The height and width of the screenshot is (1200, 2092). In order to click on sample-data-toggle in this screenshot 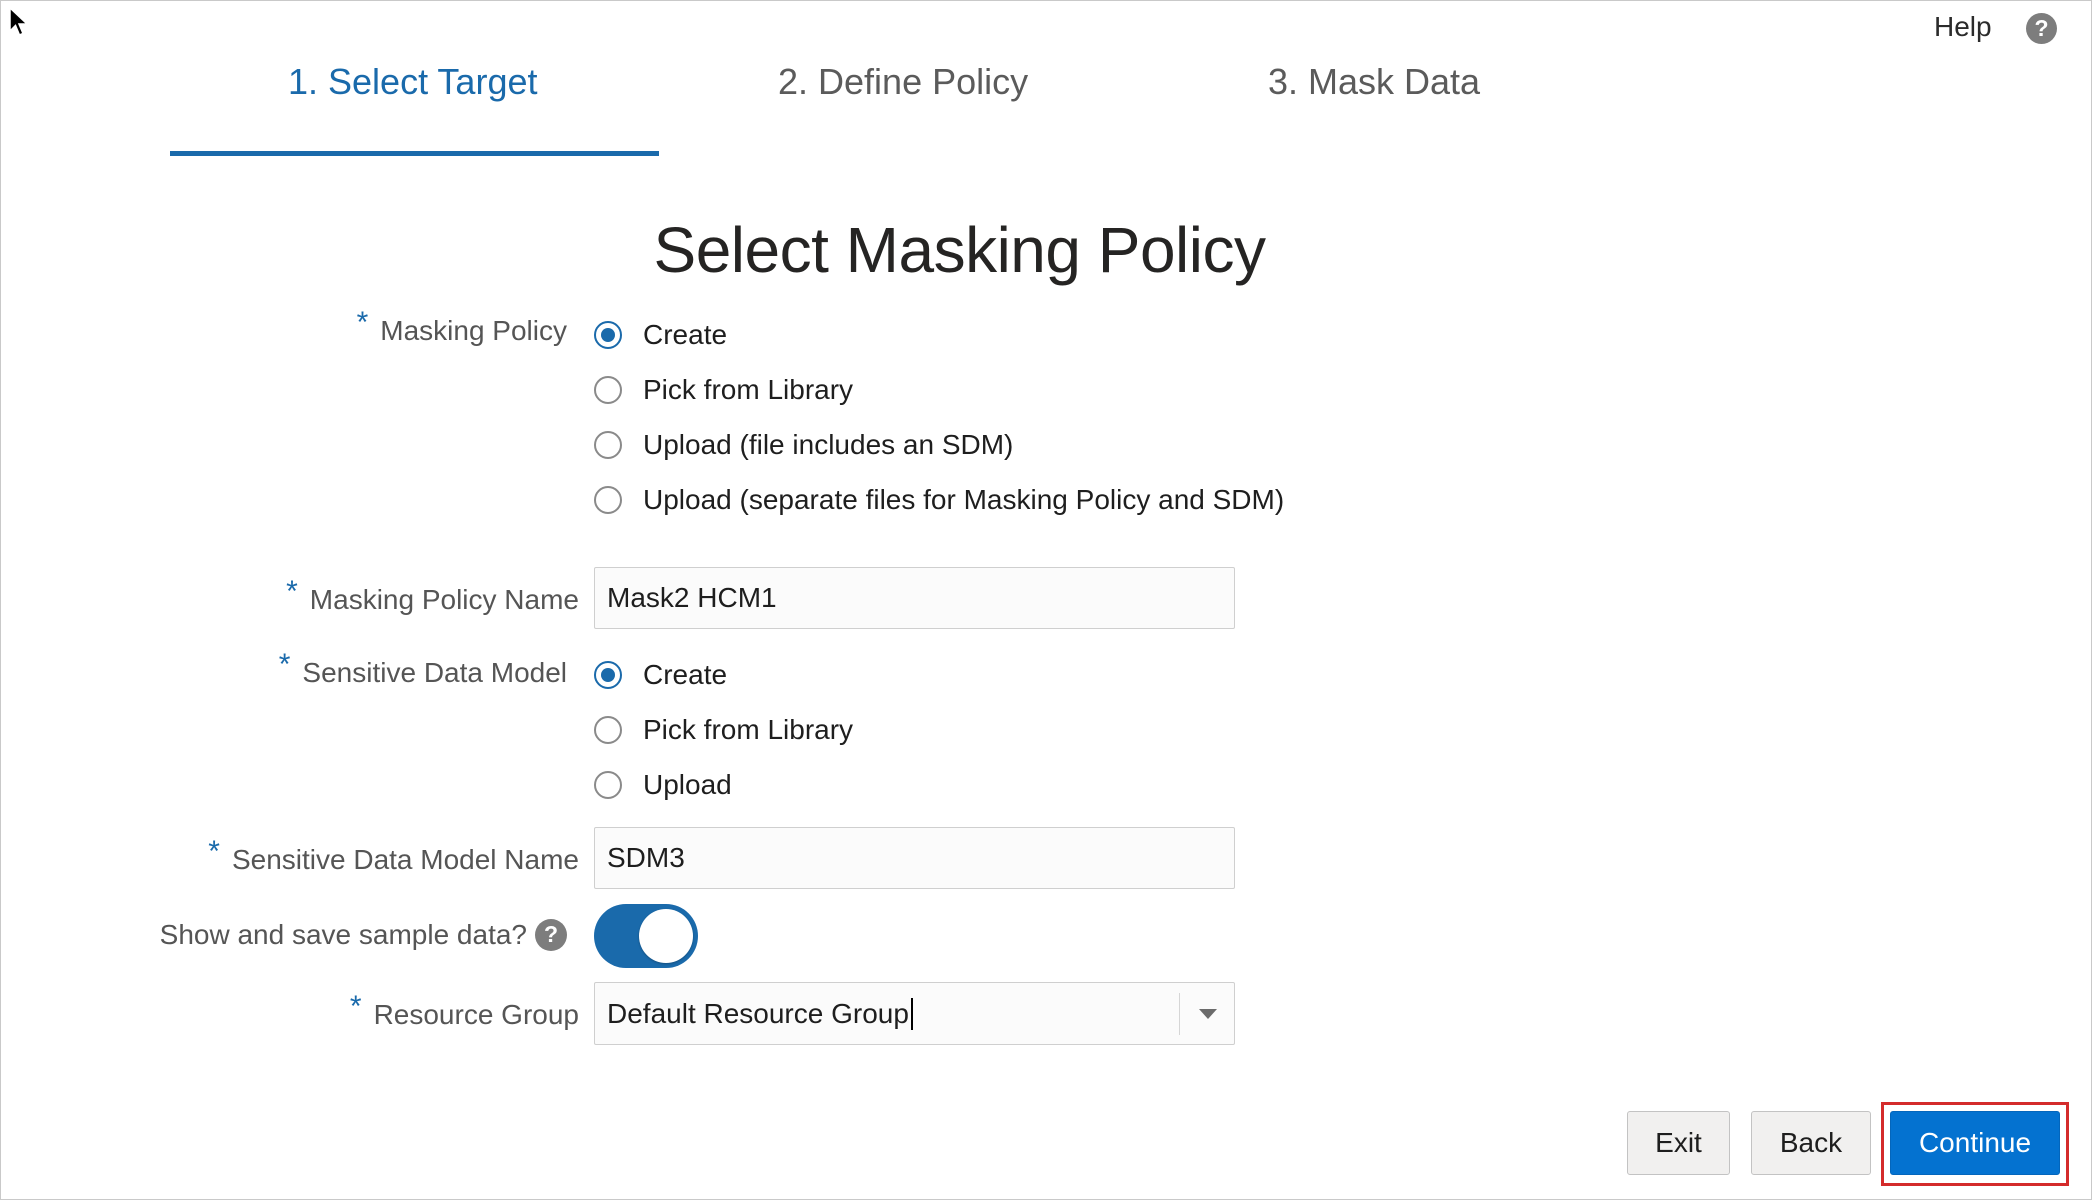, I will do `click(646, 936)`.